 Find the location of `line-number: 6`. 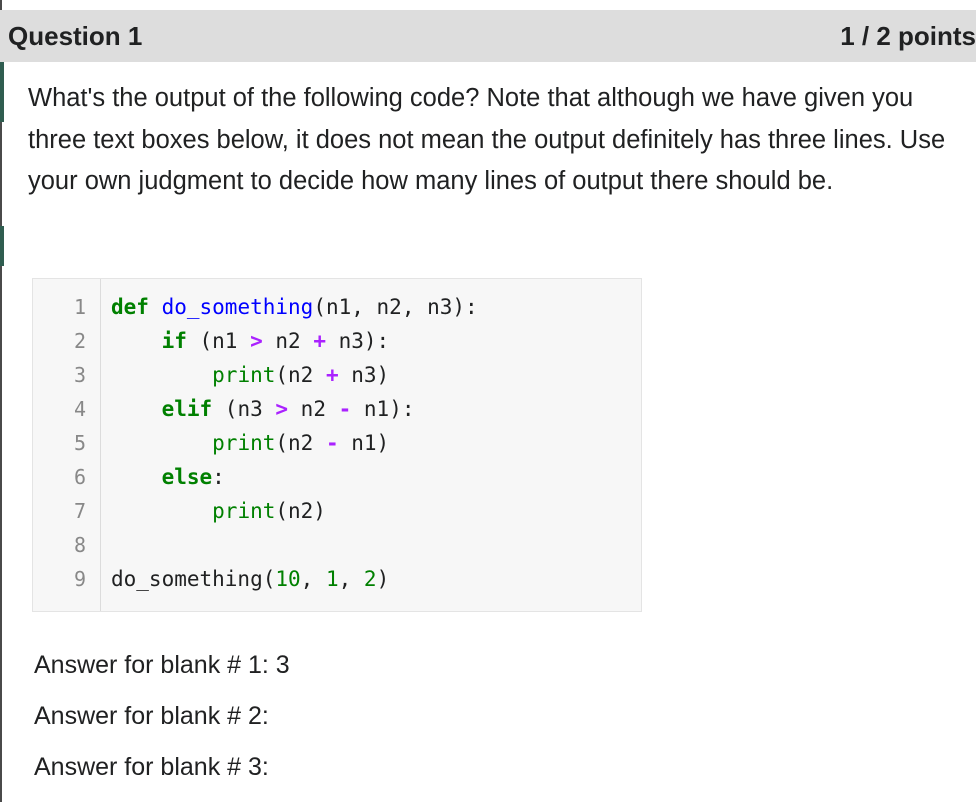

line-number: 6 is located at coordinates (79, 477).